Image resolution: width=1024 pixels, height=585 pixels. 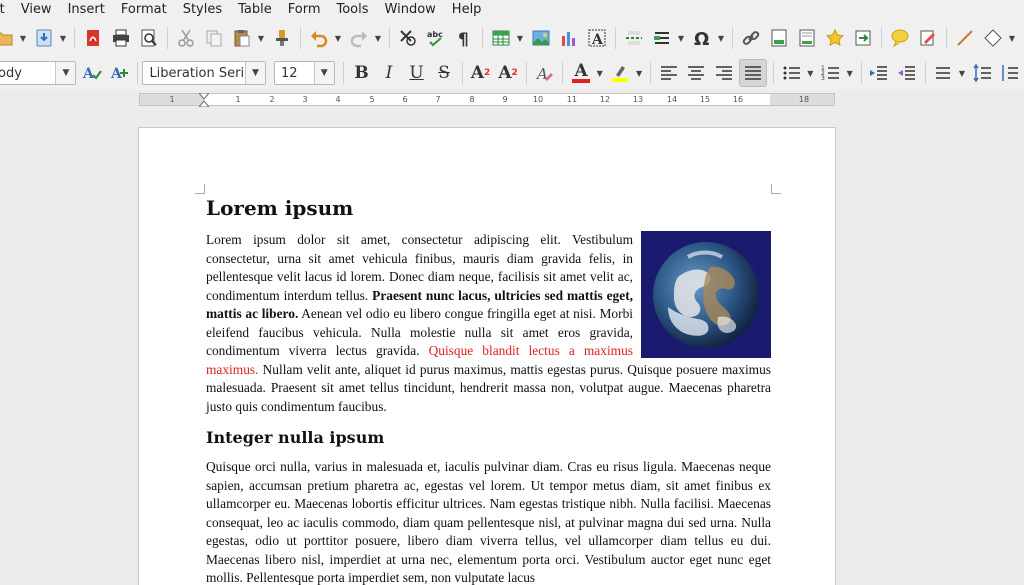 What do you see at coordinates (1010, 73) in the screenshot?
I see `decrease-paragraph-spacing-icon` at bounding box center [1010, 73].